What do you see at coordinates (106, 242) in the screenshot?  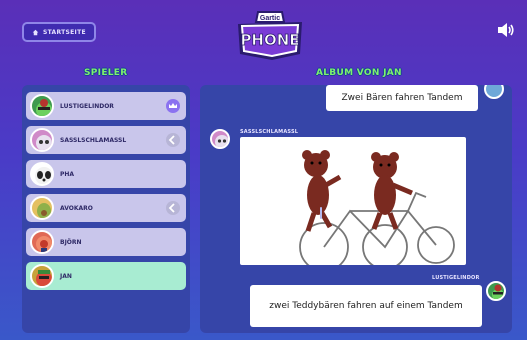 I see `player-row: BJÖRN` at bounding box center [106, 242].